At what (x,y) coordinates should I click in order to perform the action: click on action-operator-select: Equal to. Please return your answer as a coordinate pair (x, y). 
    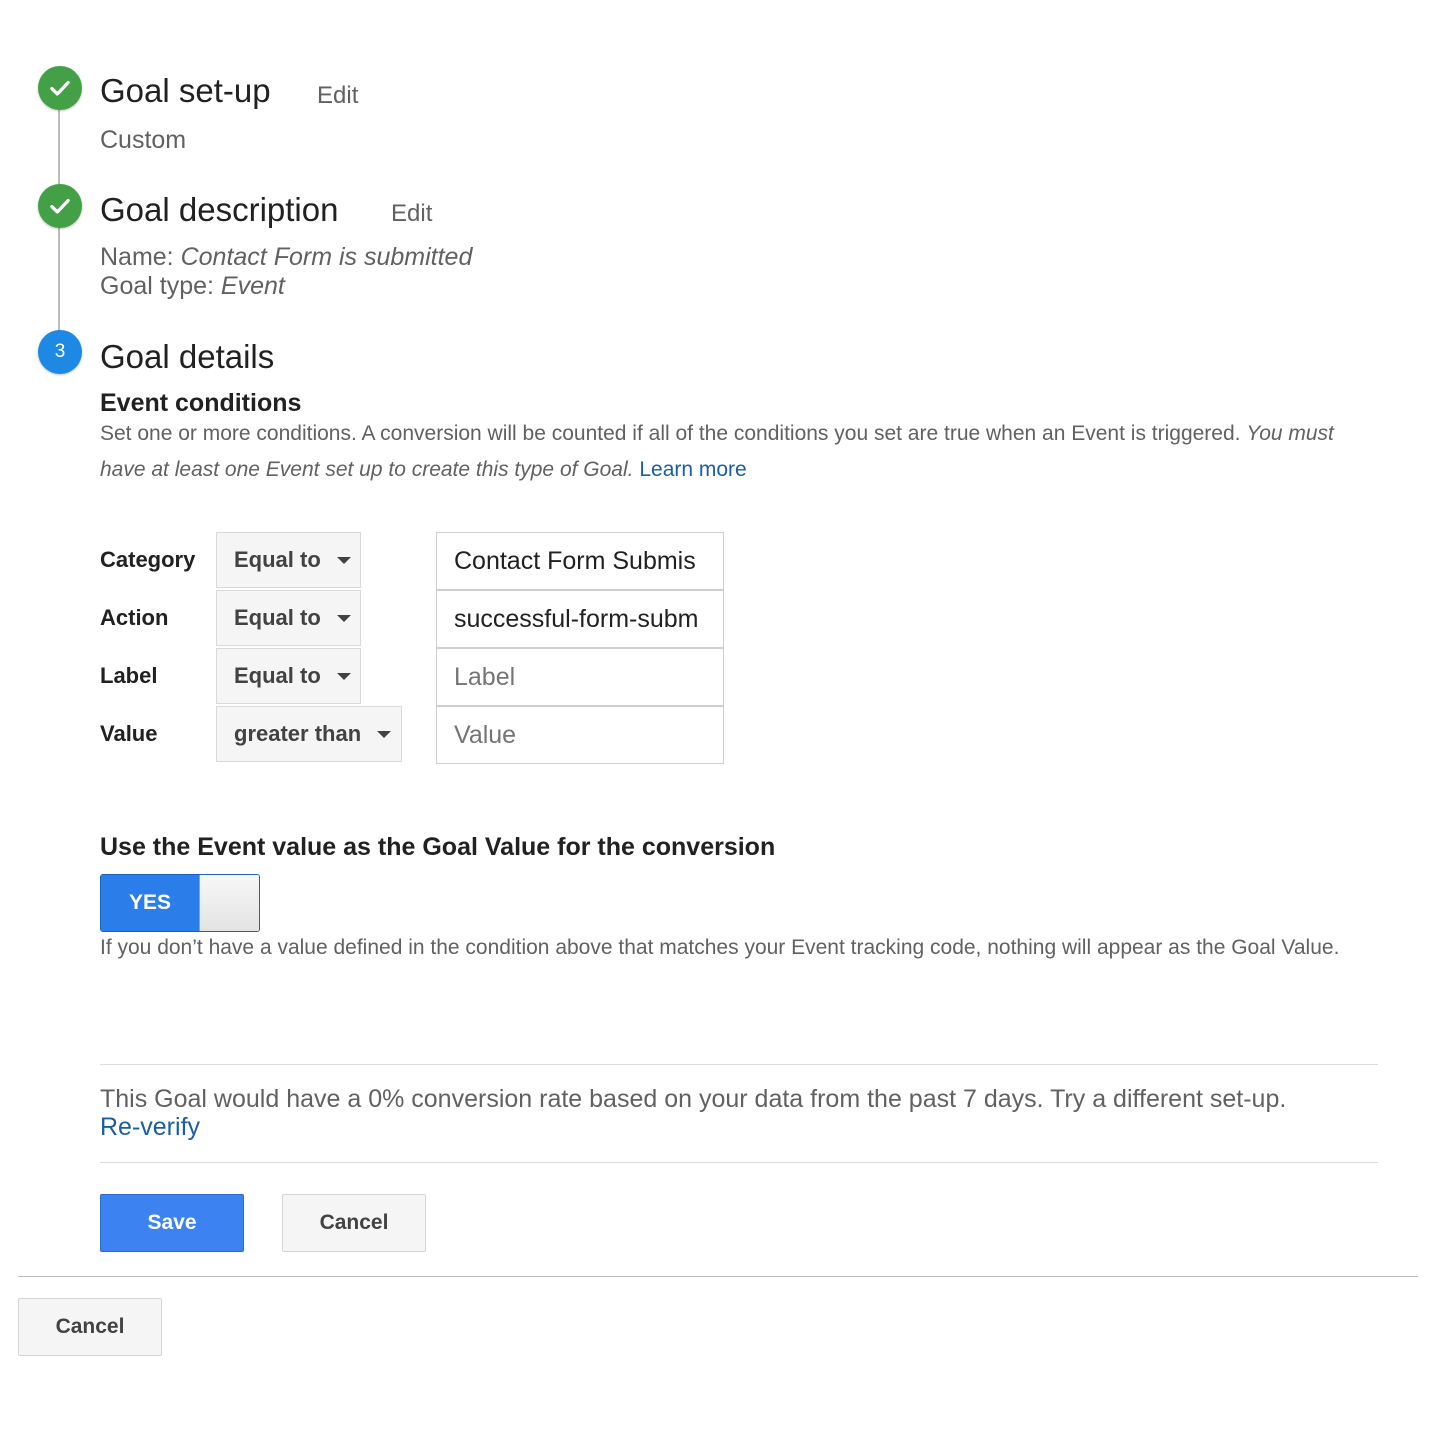
    Looking at the image, I should click on (288, 618).